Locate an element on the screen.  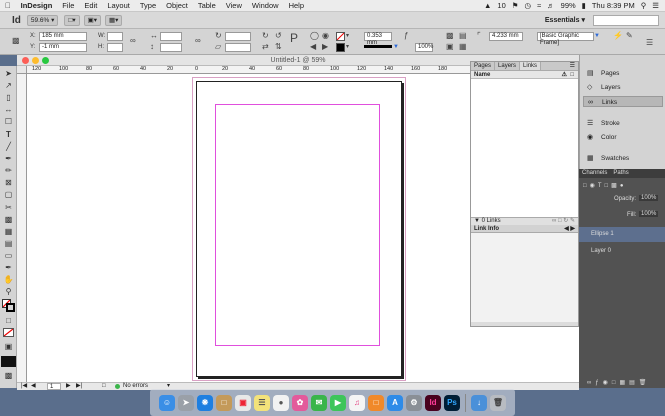
pen-tool-icon: ✒ is located at coordinates (8, 158).